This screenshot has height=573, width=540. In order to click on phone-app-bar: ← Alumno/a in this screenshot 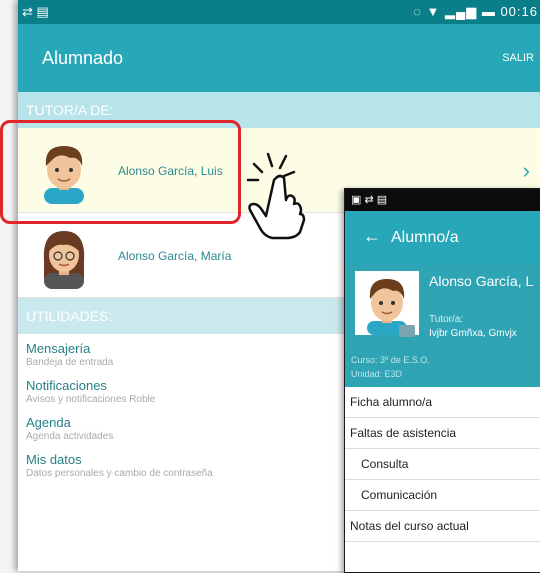, I will do `click(442, 238)`.